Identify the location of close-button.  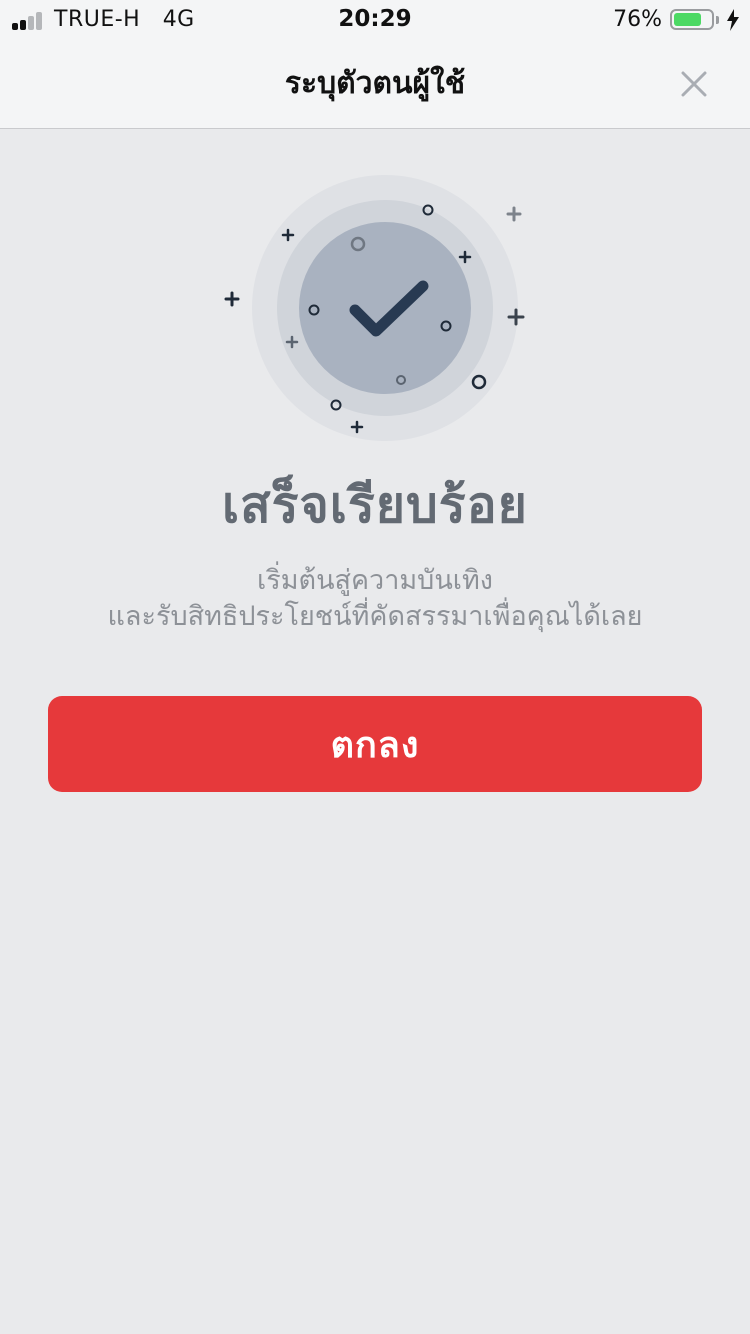
(694, 84).